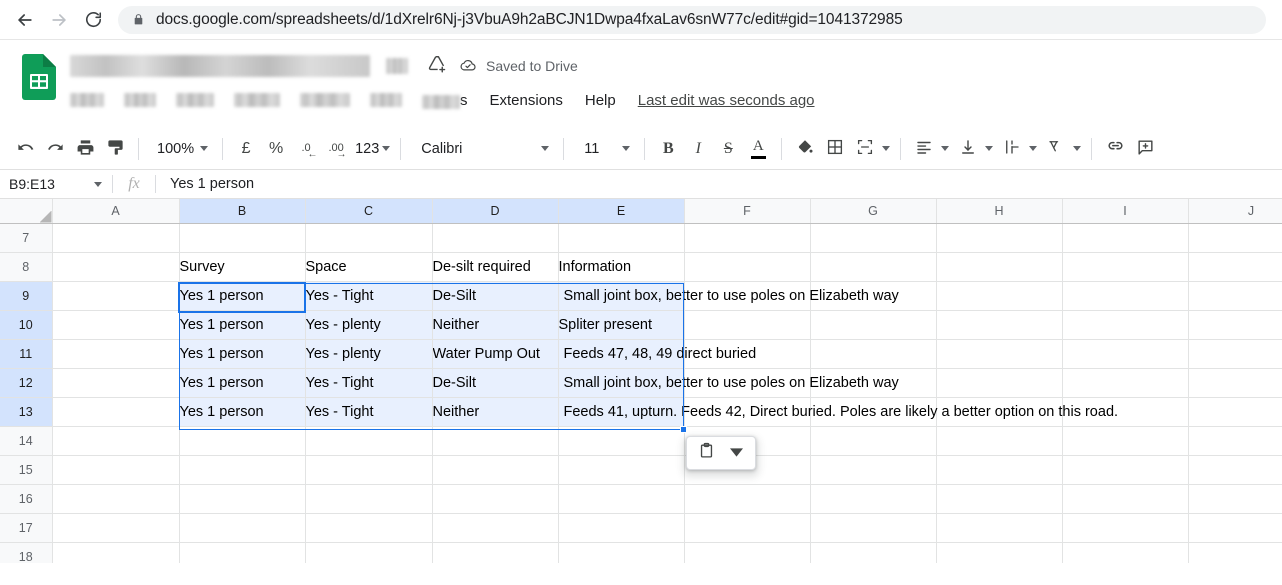 This screenshot has width=1282, height=585. Describe the element at coordinates (369, 412) in the screenshot. I see `cell-C13: Yes - Tight` at that location.